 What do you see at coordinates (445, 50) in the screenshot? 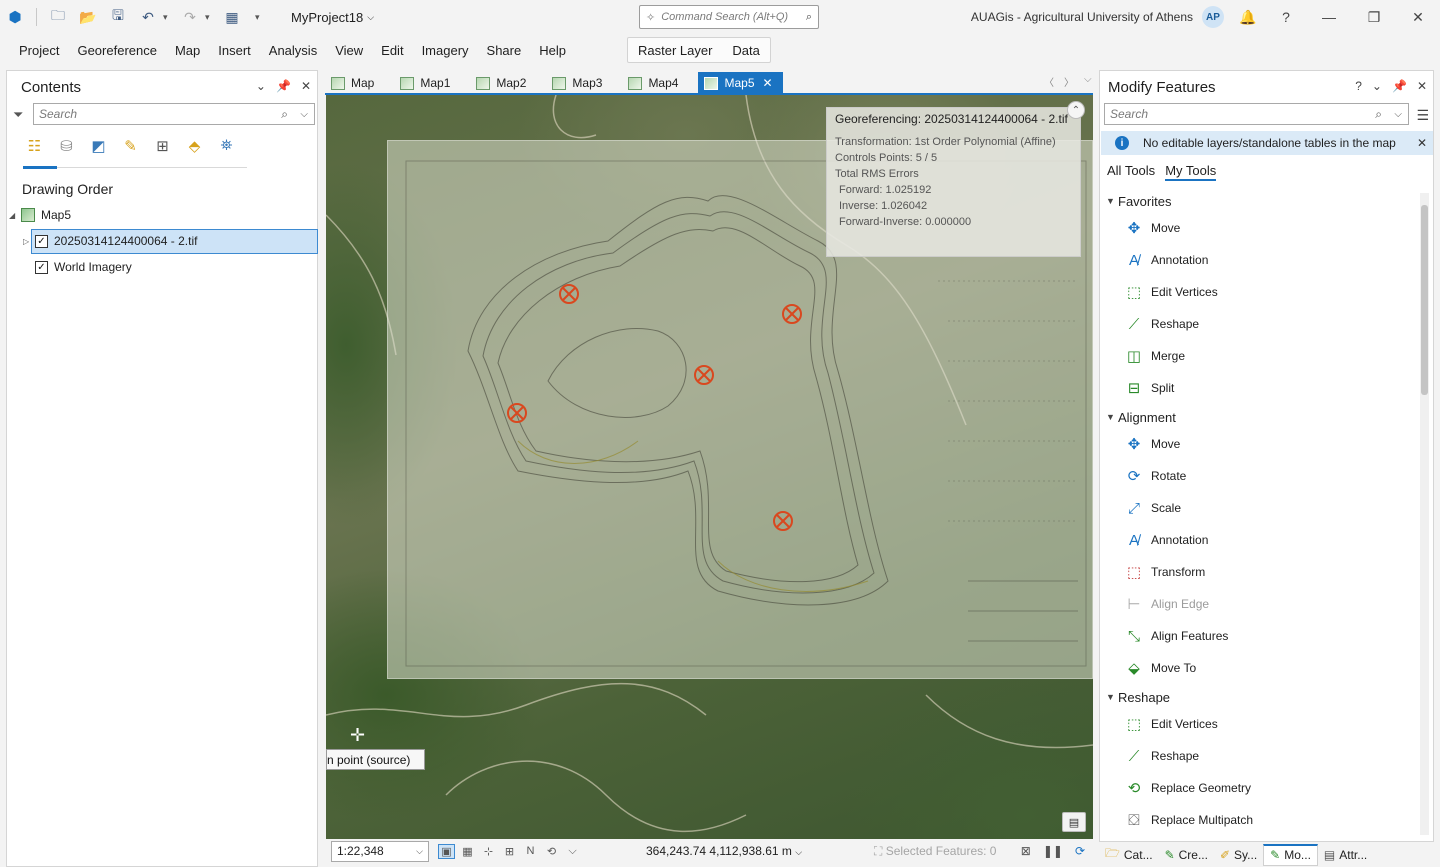
I see `tab-imagery: Imagery` at bounding box center [445, 50].